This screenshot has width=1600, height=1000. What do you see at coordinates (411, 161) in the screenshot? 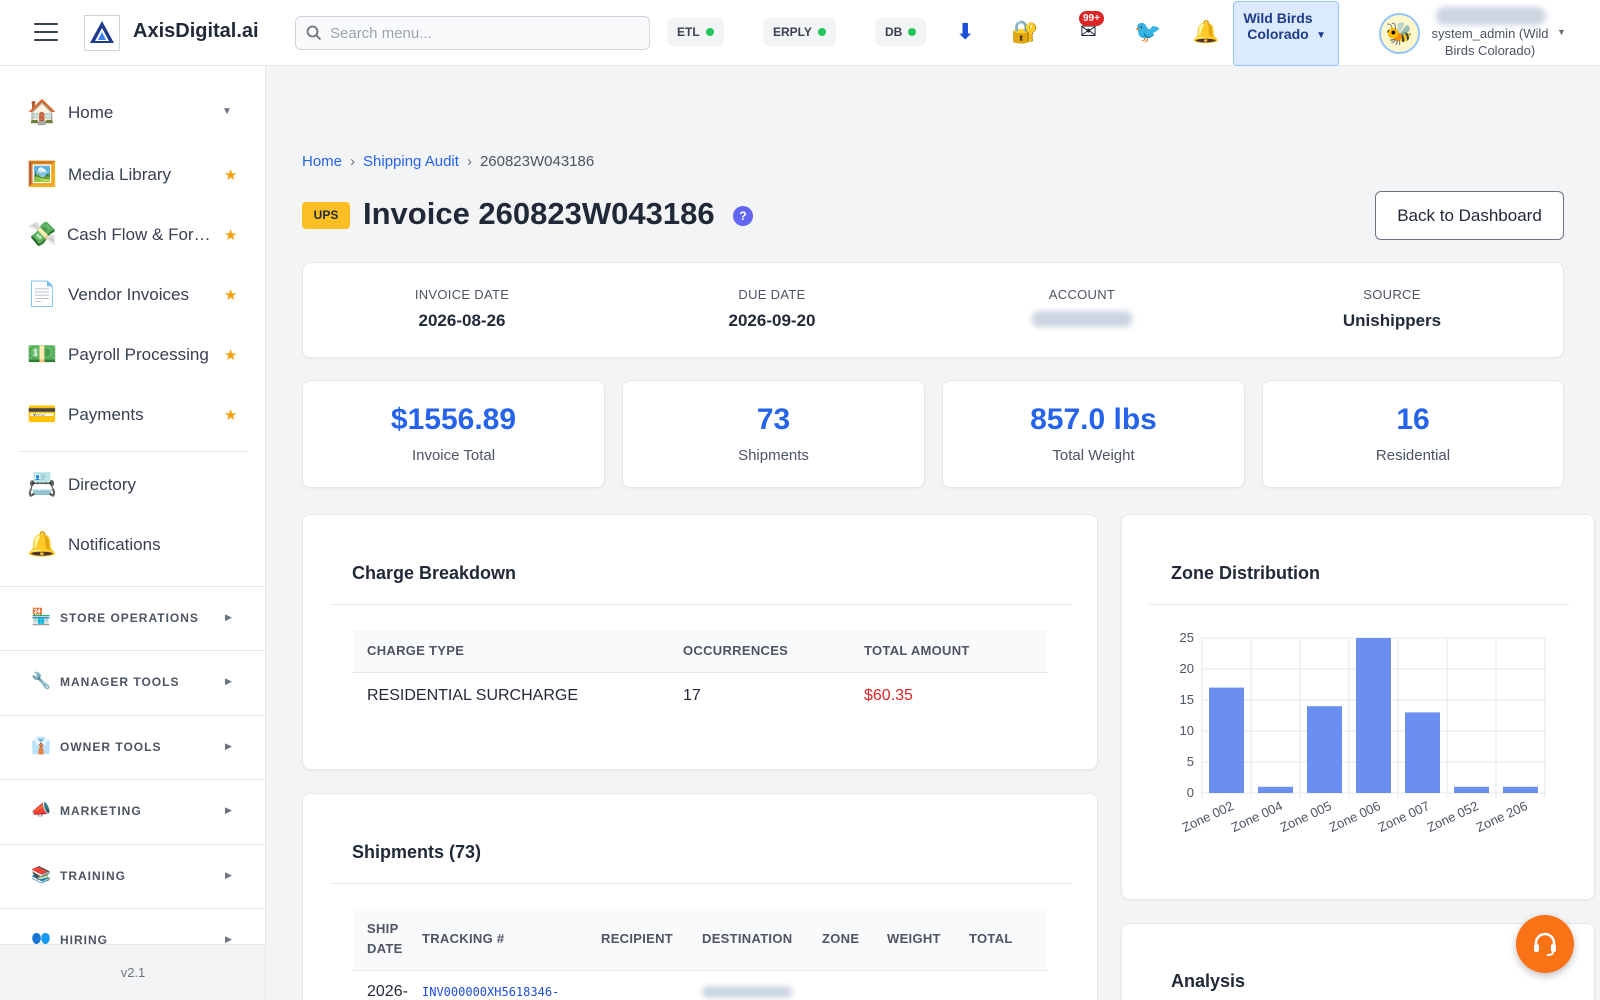
I see `breadcrumb-shipping-audit-link: Shipping Audit` at bounding box center [411, 161].